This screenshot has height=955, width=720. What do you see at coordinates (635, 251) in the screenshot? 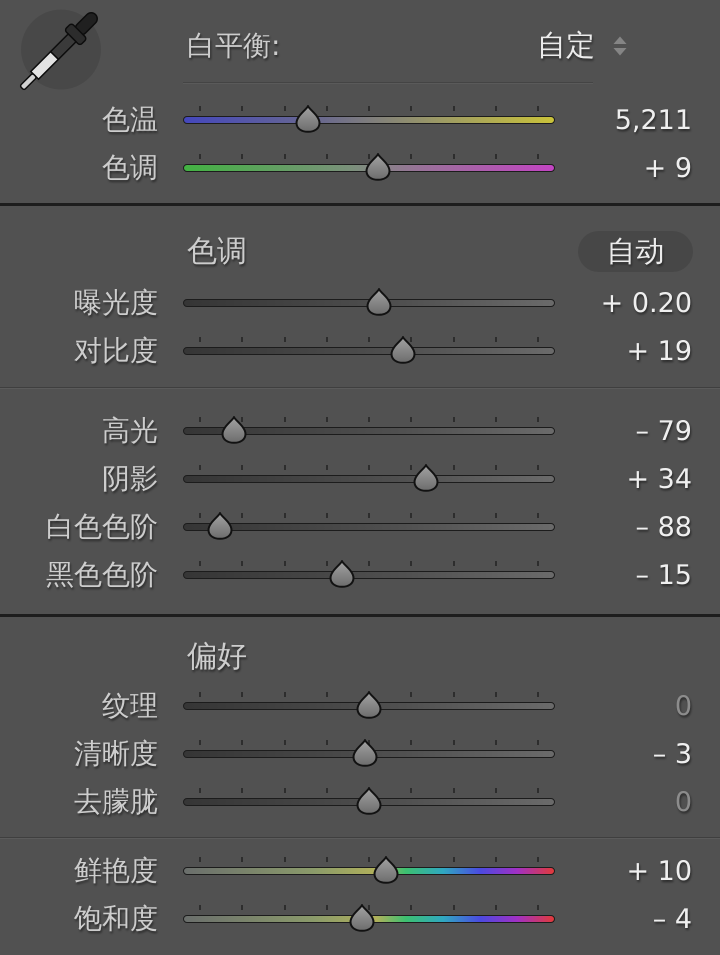
I see `auto-button: 自动` at bounding box center [635, 251].